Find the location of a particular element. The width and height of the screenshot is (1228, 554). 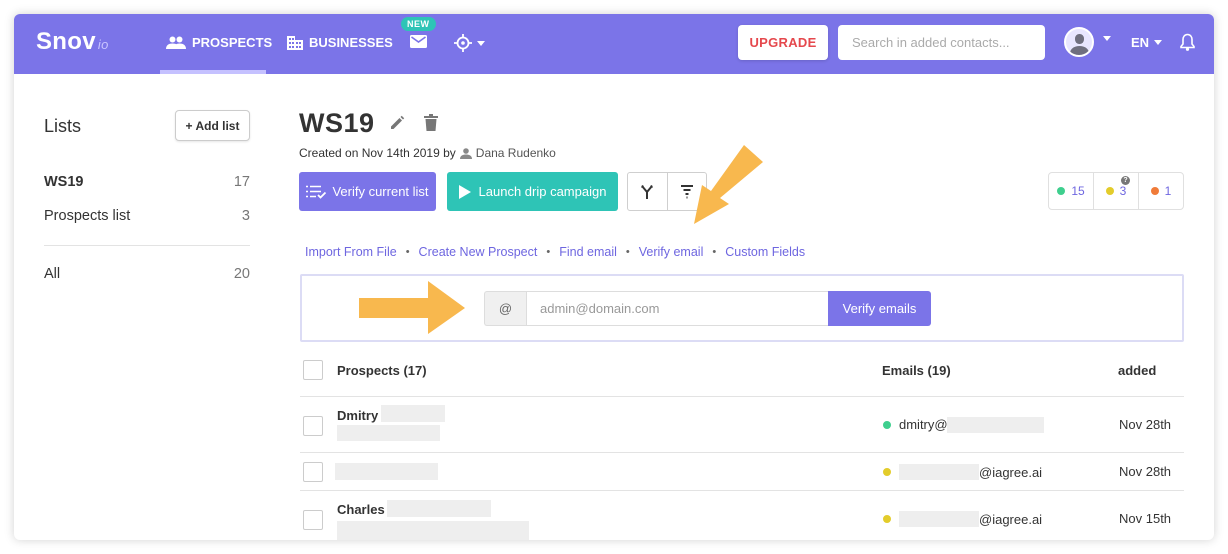

verify-email-panel: @ Verify emails is located at coordinates (742, 308).